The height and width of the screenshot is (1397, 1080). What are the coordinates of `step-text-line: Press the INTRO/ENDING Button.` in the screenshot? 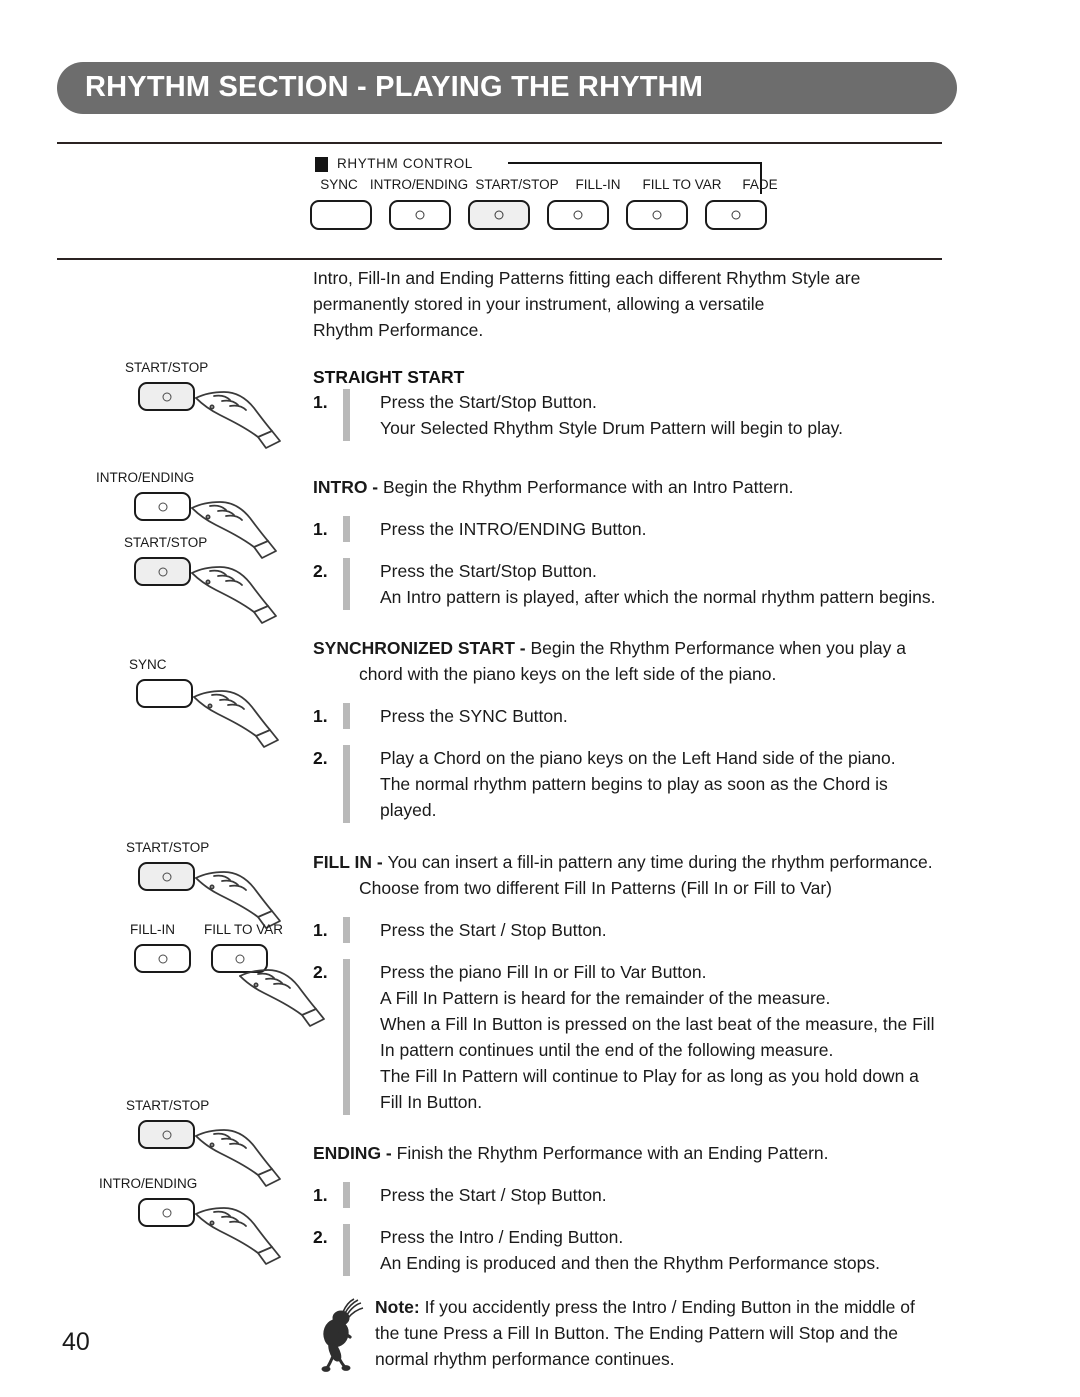 It's located at (513, 529).